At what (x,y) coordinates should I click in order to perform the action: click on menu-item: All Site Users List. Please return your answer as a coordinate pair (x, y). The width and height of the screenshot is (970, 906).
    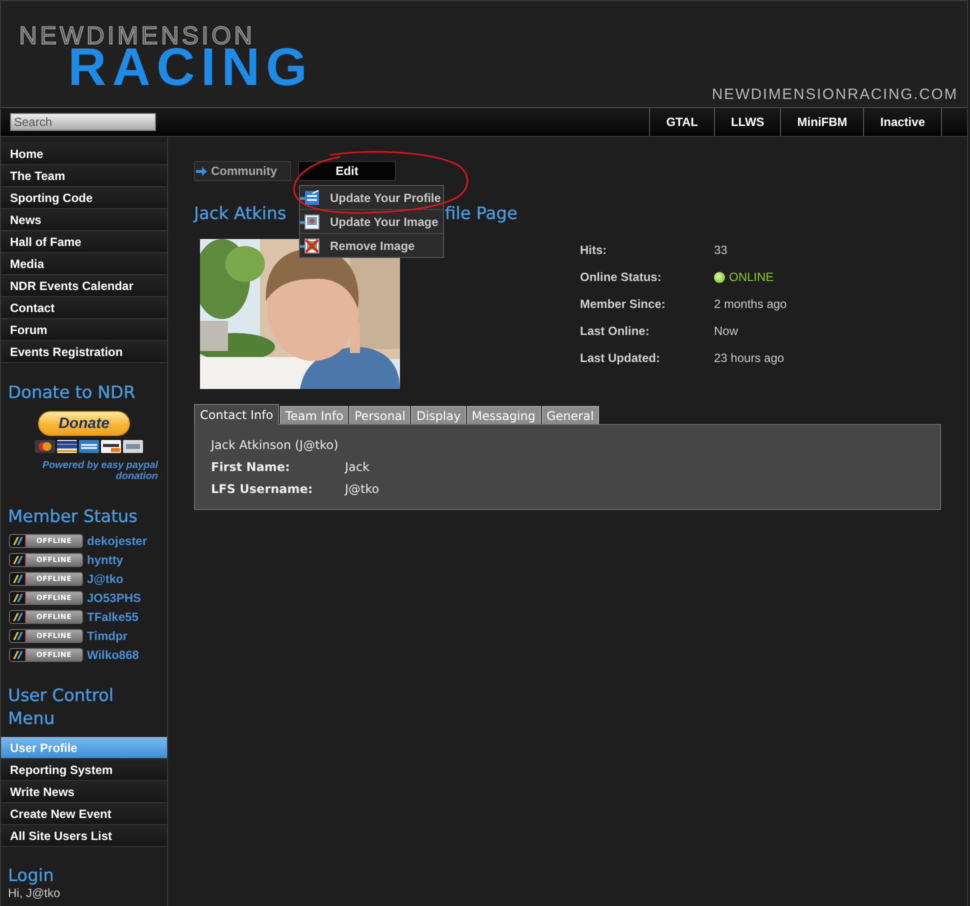
    Looking at the image, I should click on (84, 836).